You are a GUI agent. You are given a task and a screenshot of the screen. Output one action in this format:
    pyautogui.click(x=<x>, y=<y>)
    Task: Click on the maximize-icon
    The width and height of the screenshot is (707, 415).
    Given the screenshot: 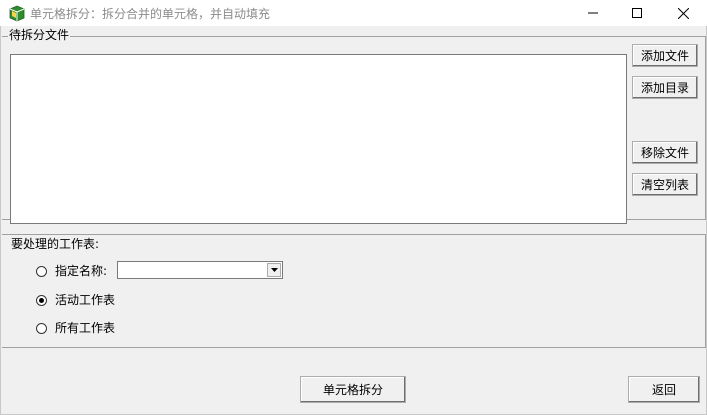 What is the action you would take?
    pyautogui.click(x=637, y=13)
    